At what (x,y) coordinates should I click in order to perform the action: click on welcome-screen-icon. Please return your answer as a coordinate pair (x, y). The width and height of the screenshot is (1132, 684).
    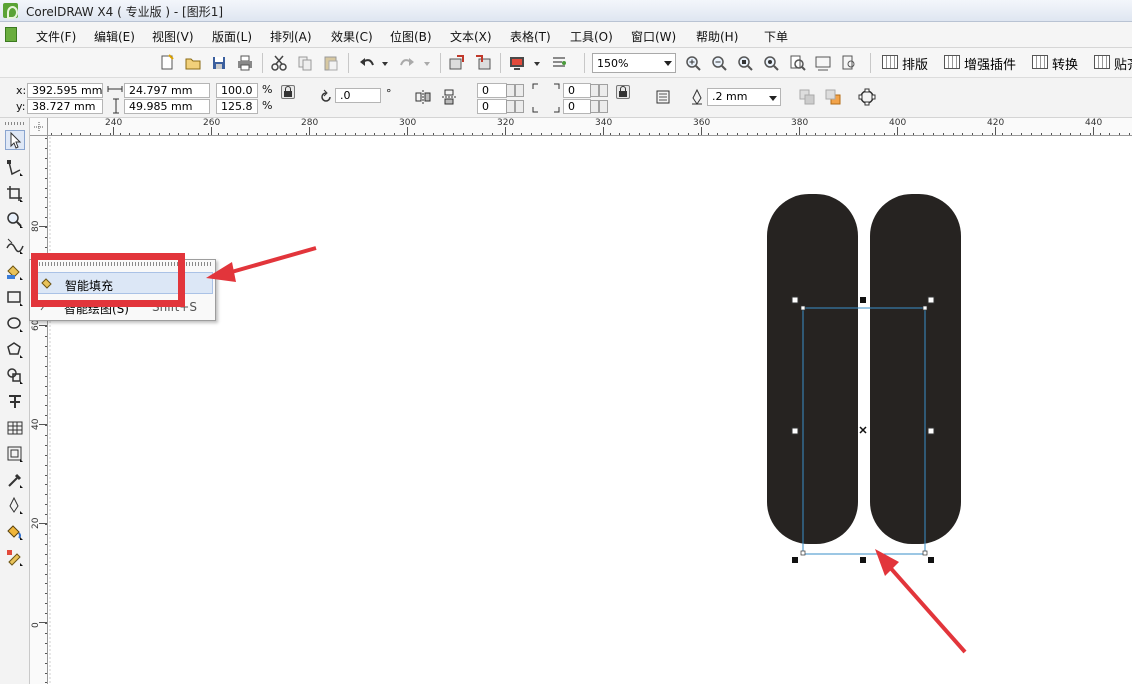
    Looking at the image, I should click on (559, 63).